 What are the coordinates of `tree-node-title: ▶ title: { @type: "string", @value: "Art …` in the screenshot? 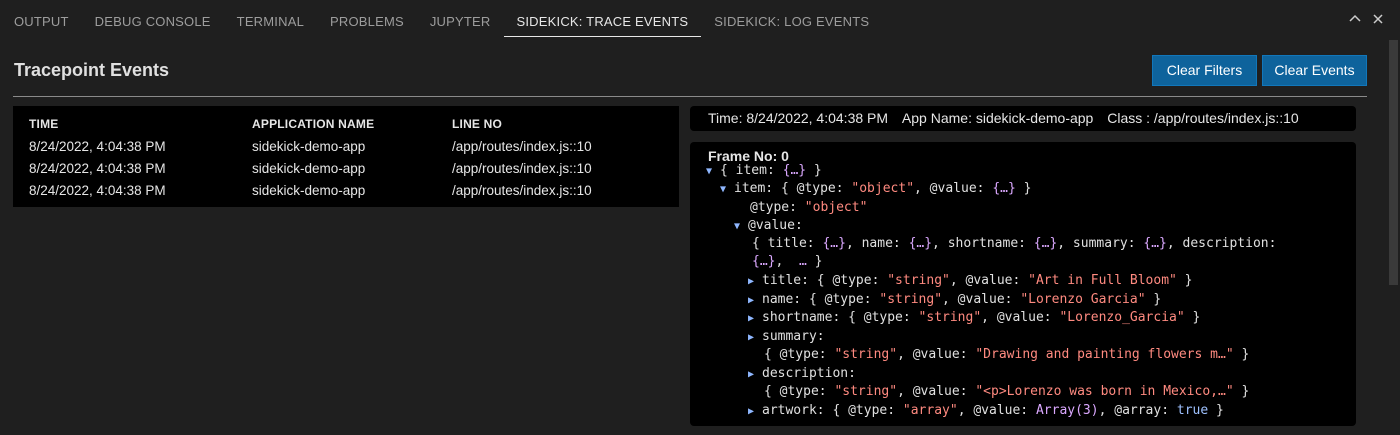 It's located at (970, 281).